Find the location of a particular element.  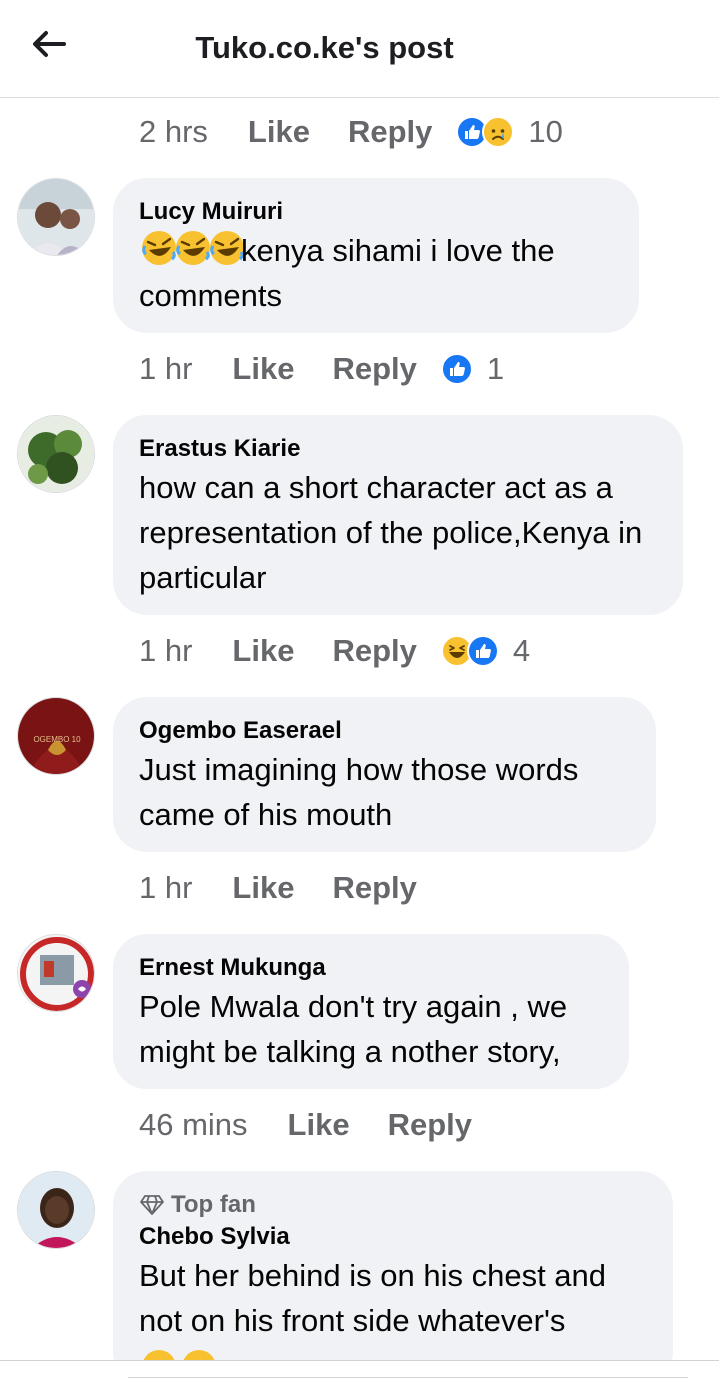

diamond-icon is located at coordinates (152, 1205).